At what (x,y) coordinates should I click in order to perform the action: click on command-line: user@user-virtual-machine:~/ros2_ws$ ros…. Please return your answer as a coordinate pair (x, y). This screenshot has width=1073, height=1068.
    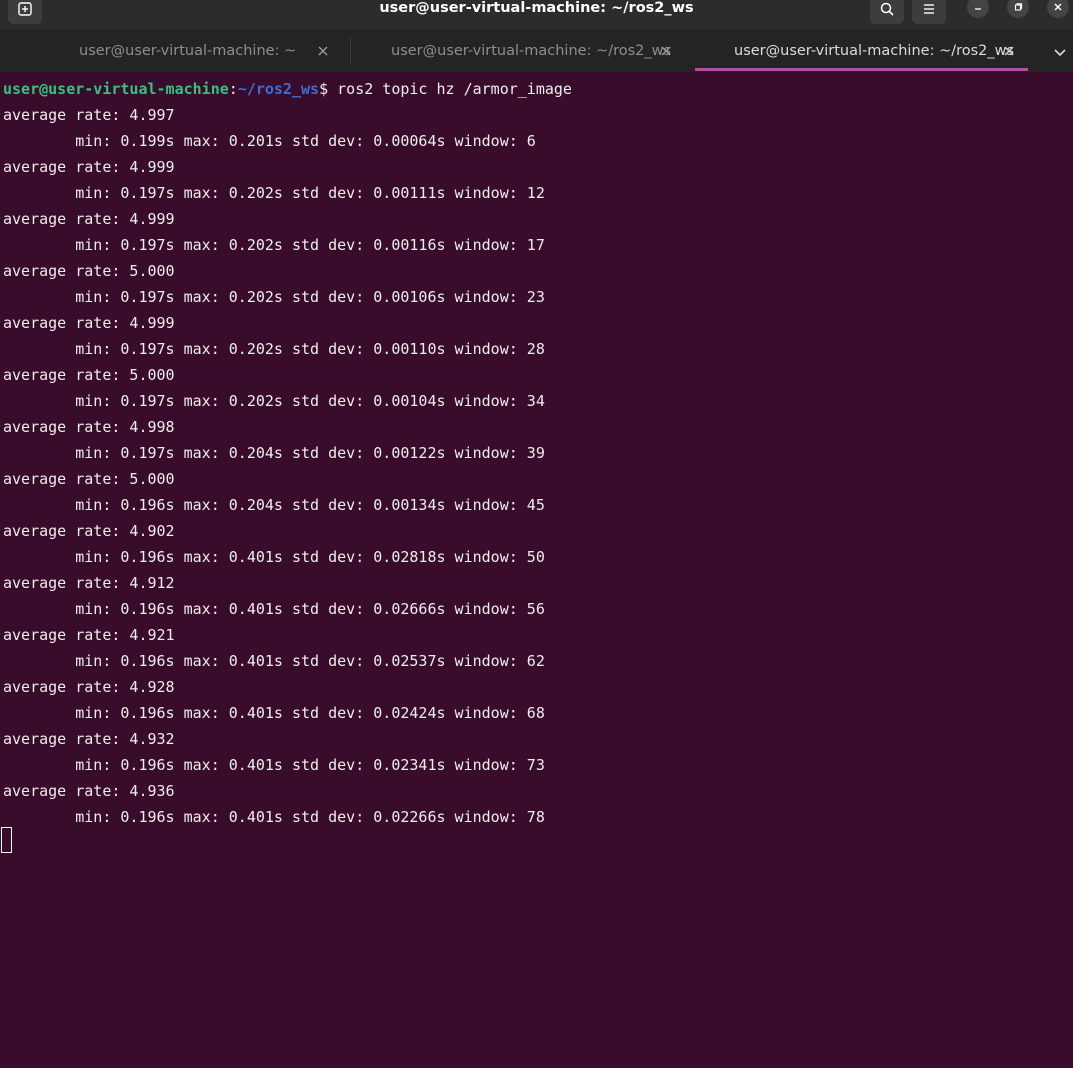
    Looking at the image, I should click on (287, 89).